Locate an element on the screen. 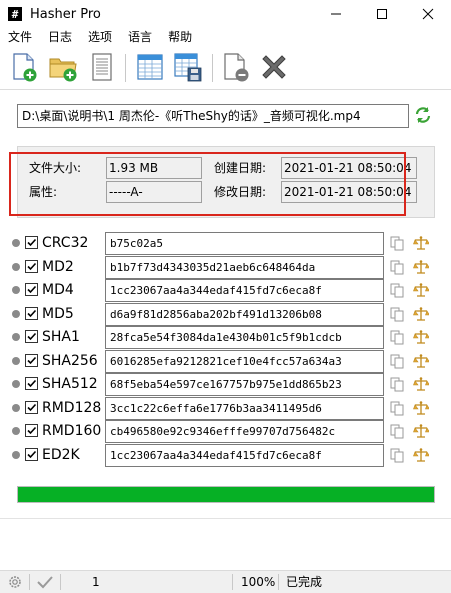 The height and width of the screenshot is (593, 451). file-path-field: D:\桌面\说明书\1 周杰伦-《听TheShy的话》_音频可视化.mp4 is located at coordinates (213, 116).